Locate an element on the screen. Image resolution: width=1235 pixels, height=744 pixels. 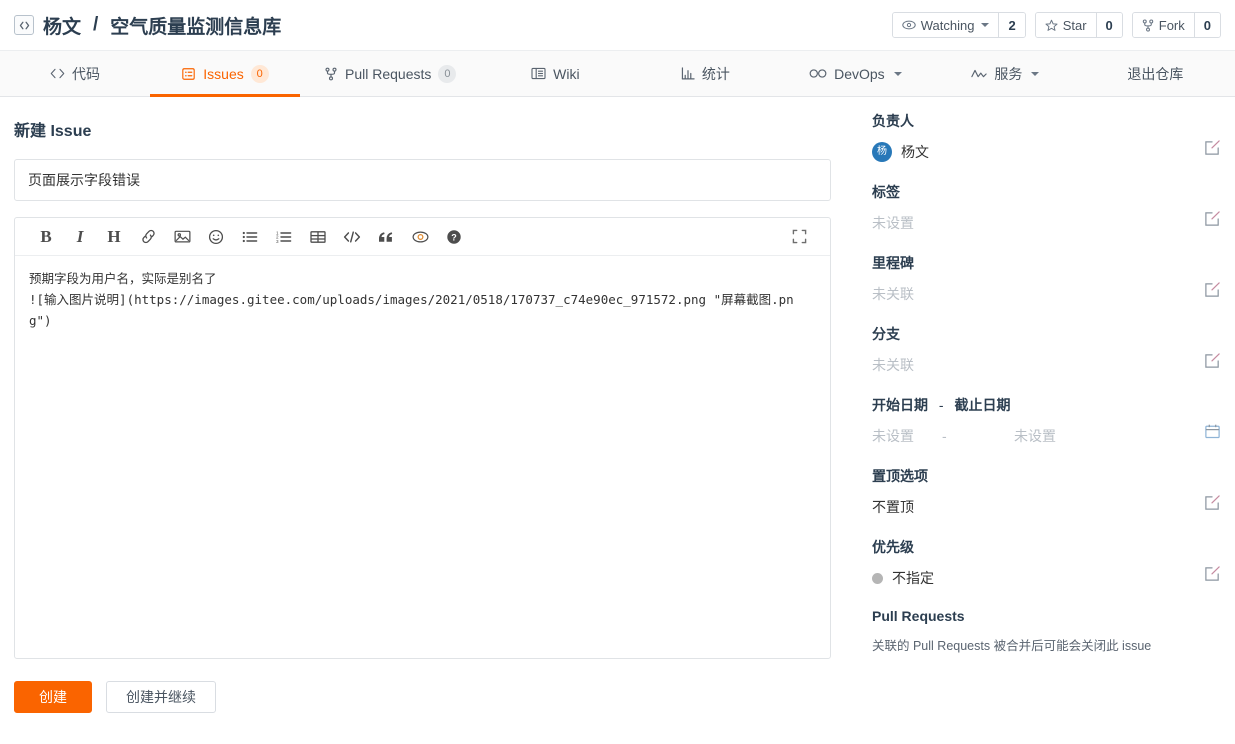
book-icon is located at coordinates (538, 73).